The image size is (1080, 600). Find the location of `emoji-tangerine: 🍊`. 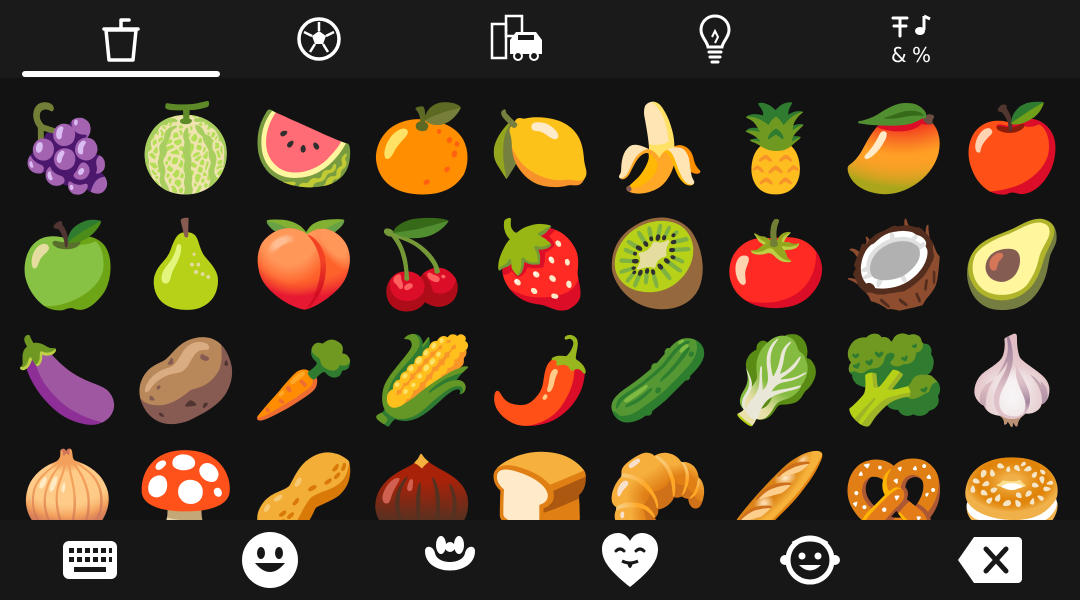

emoji-tangerine: 🍊 is located at coordinates (422, 148).